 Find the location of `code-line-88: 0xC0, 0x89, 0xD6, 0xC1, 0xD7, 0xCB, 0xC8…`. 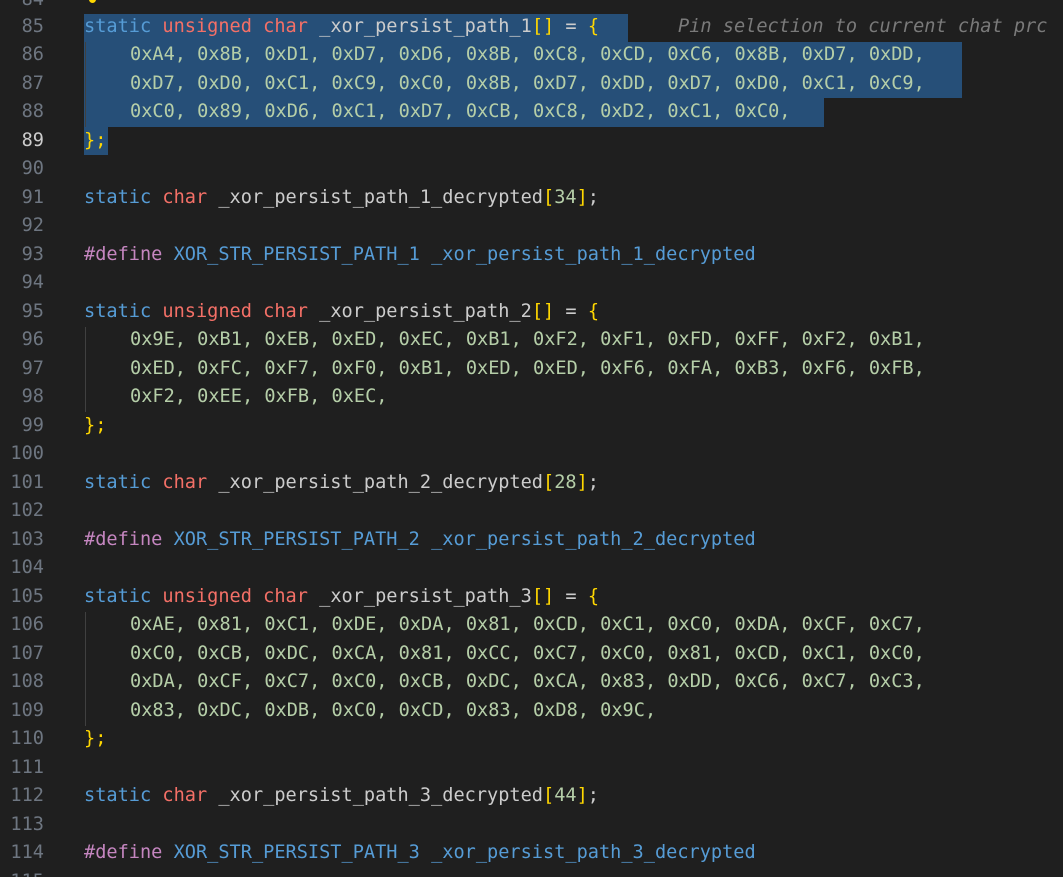

code-line-88: 0xC0, 0x89, 0xD6, 0xC1, 0xD7, 0xCB, 0xC8… is located at coordinates (460, 112).